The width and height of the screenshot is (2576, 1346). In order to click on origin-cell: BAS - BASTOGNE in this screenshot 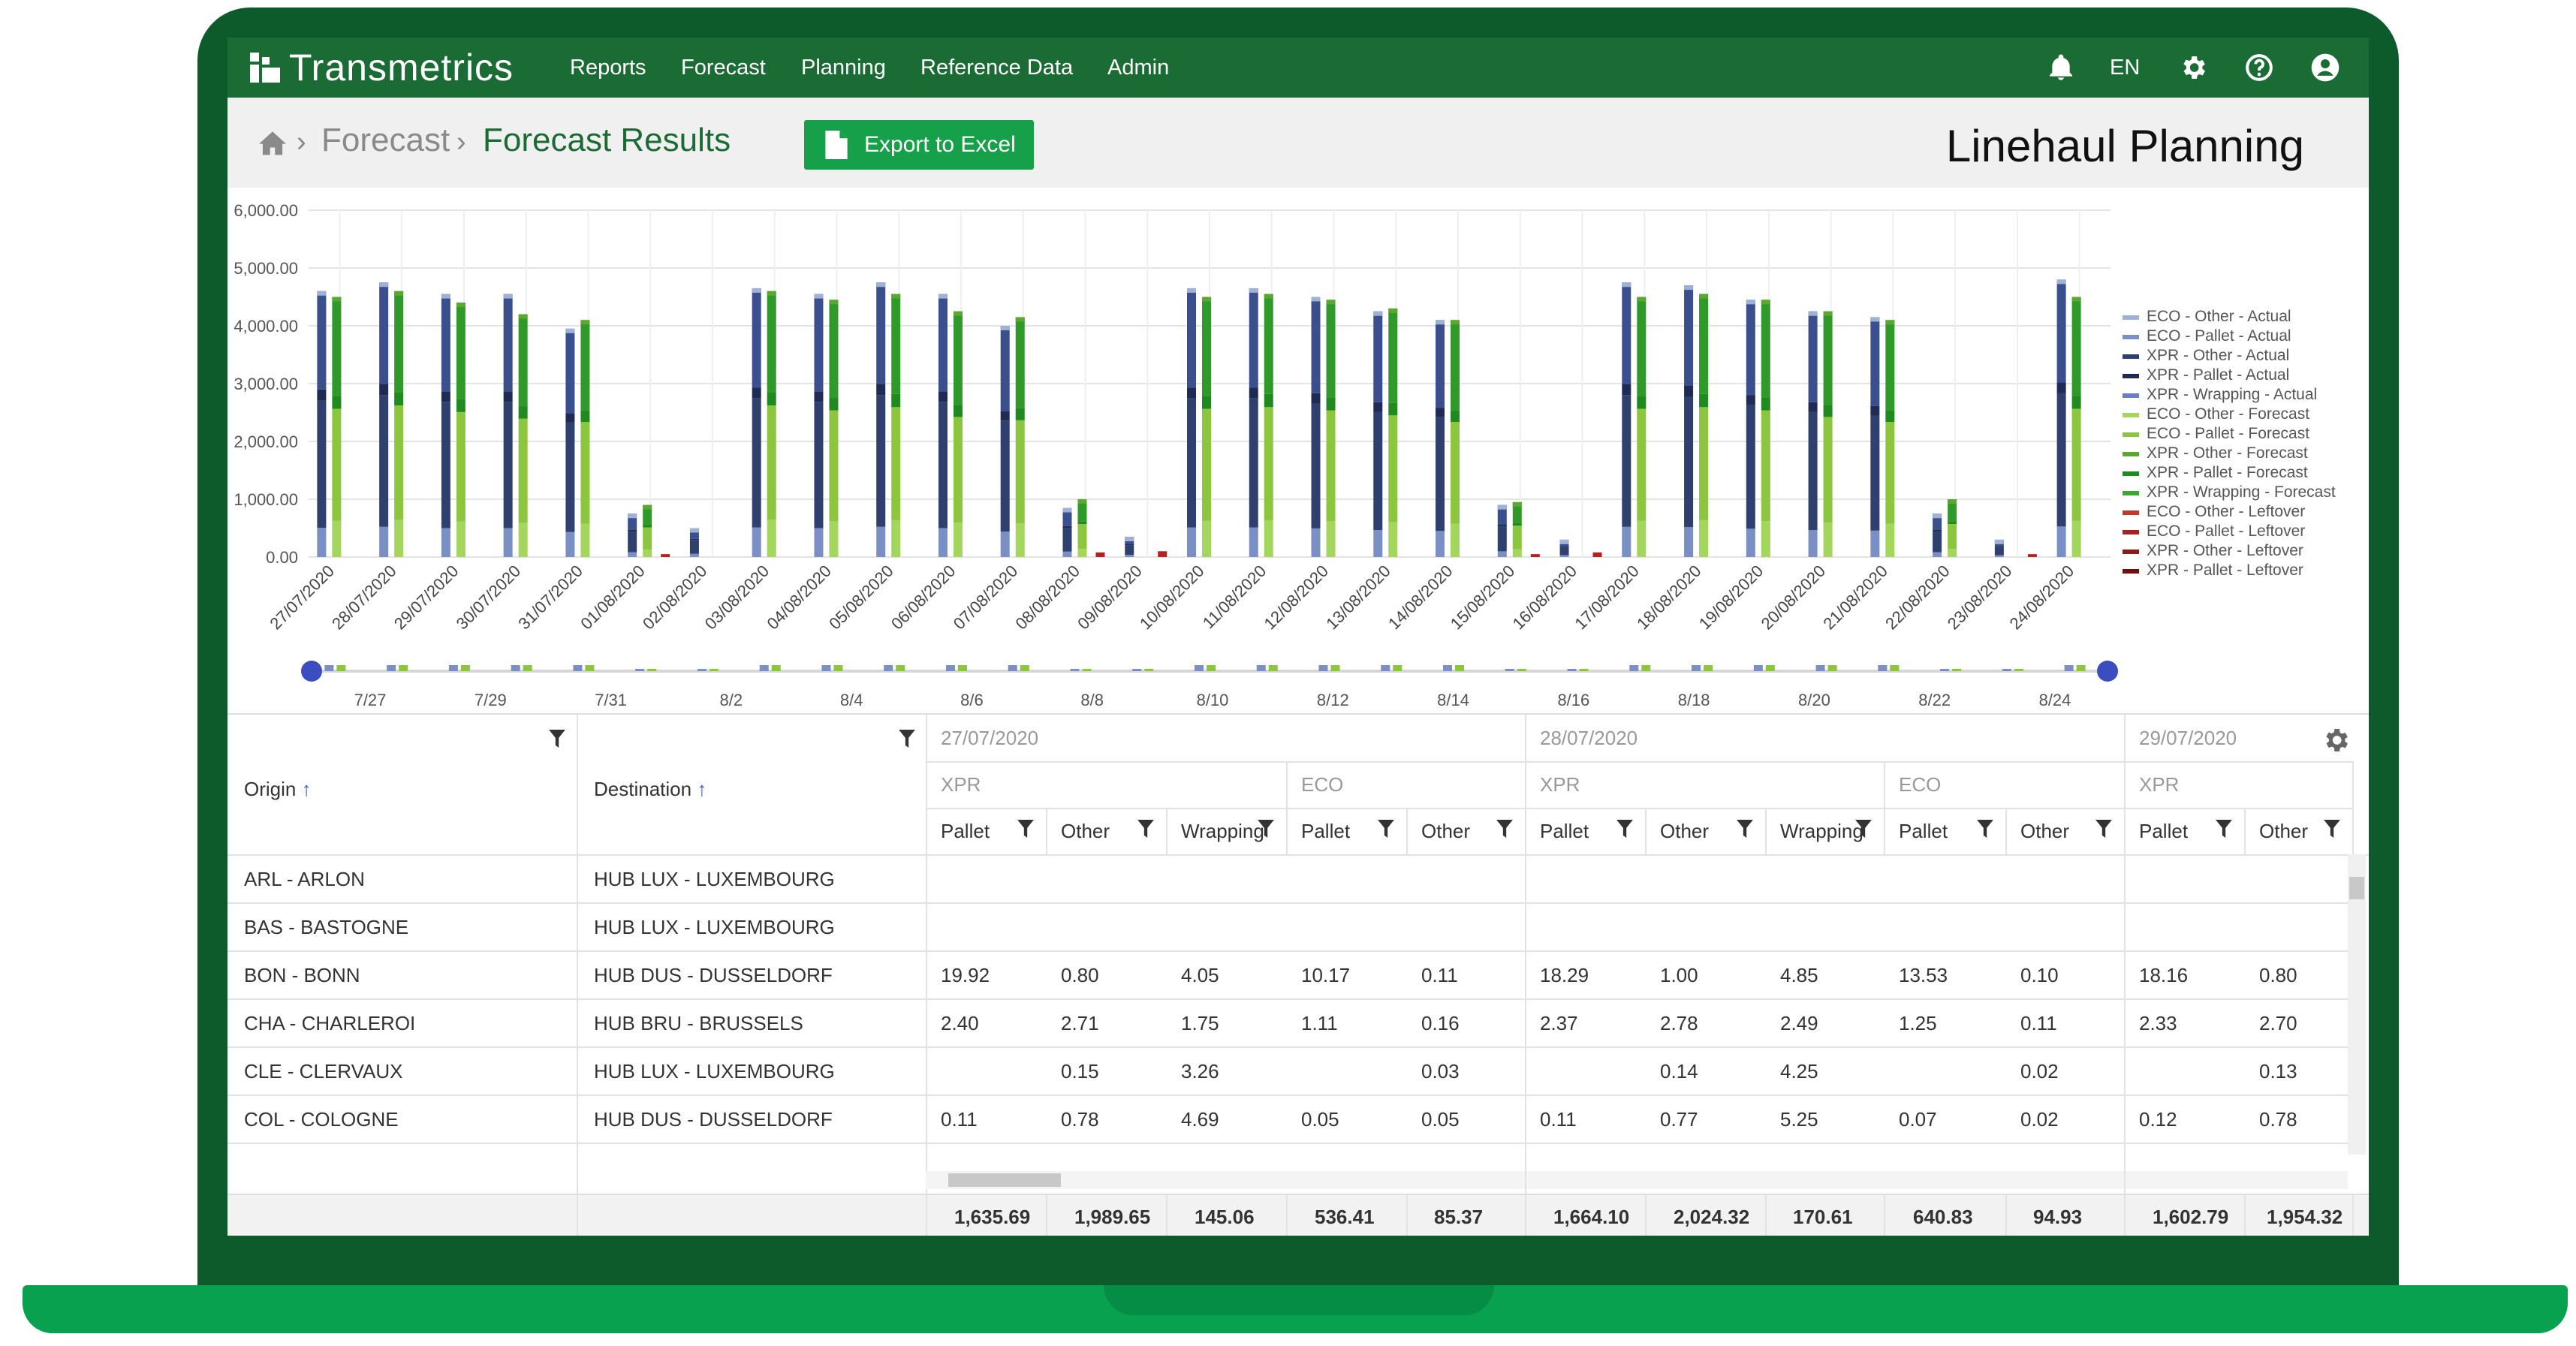, I will do `click(326, 927)`.